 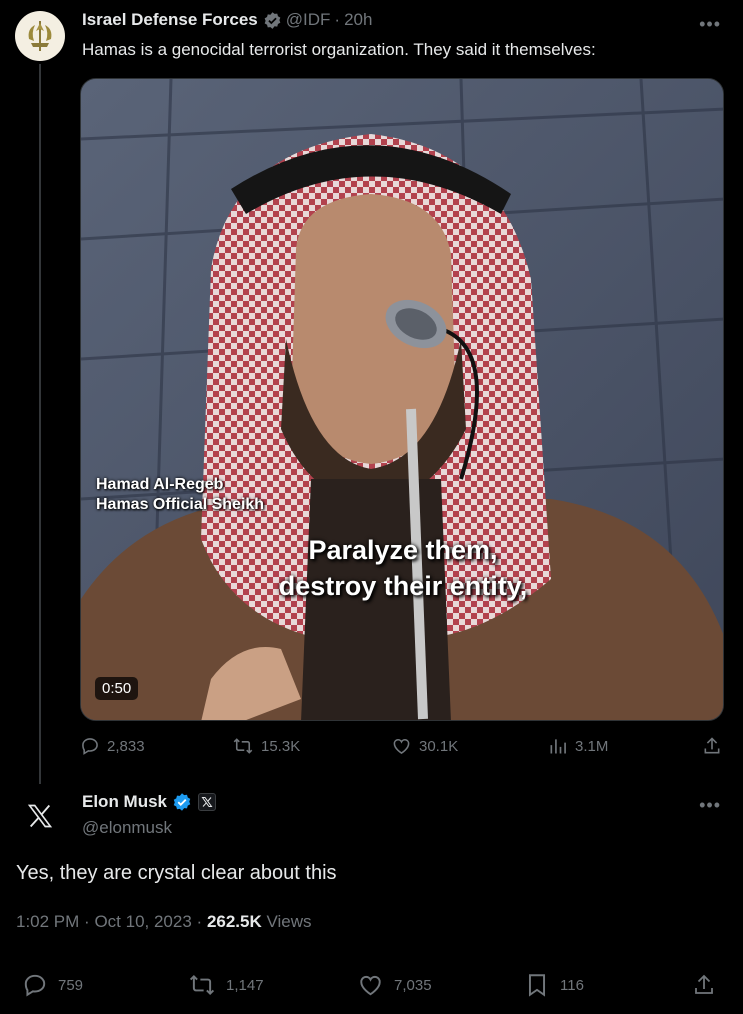 I want to click on elon-musk-avatar, so click(x=40, y=816).